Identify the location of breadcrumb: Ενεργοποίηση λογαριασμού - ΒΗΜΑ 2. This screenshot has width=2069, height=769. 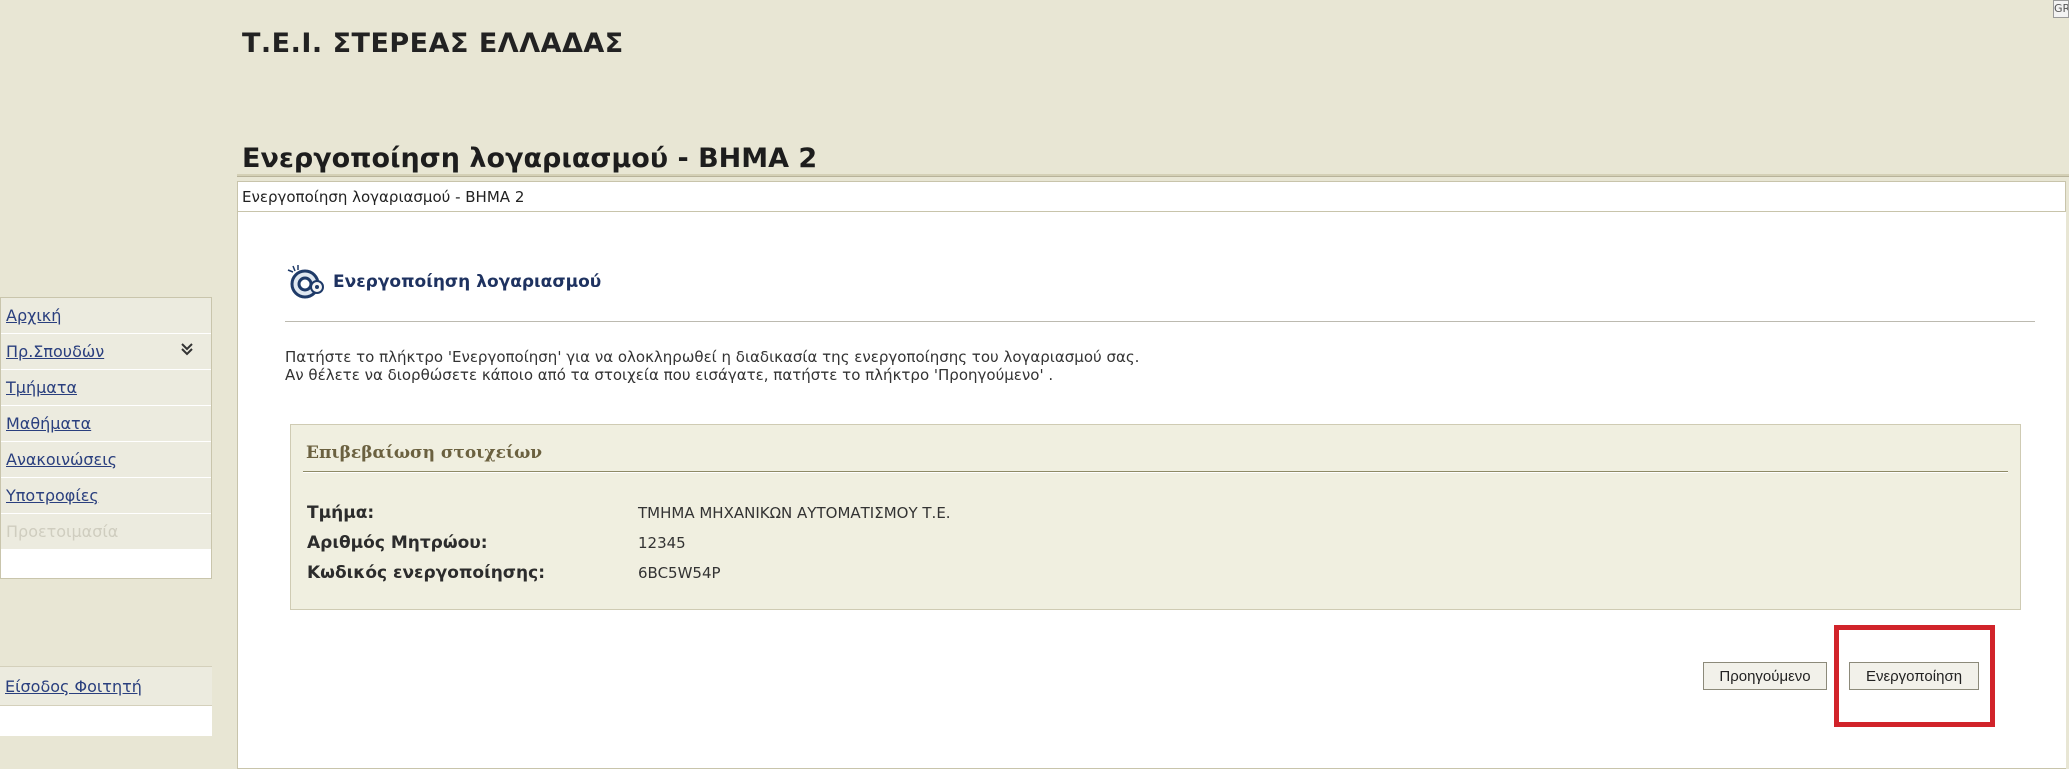
(1151, 196).